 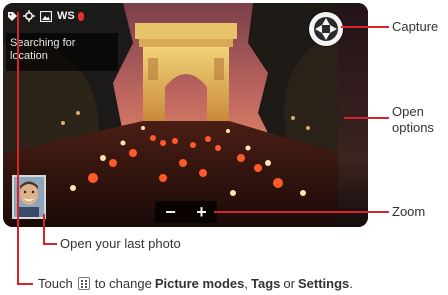 I want to click on or-text: or, so click(x=289, y=283).